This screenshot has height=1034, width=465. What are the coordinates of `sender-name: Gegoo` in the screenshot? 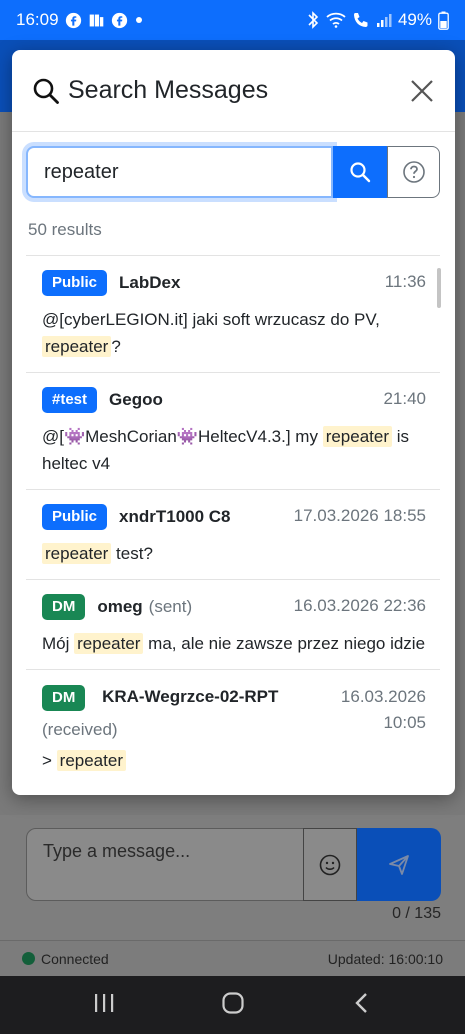 It's located at (136, 399).